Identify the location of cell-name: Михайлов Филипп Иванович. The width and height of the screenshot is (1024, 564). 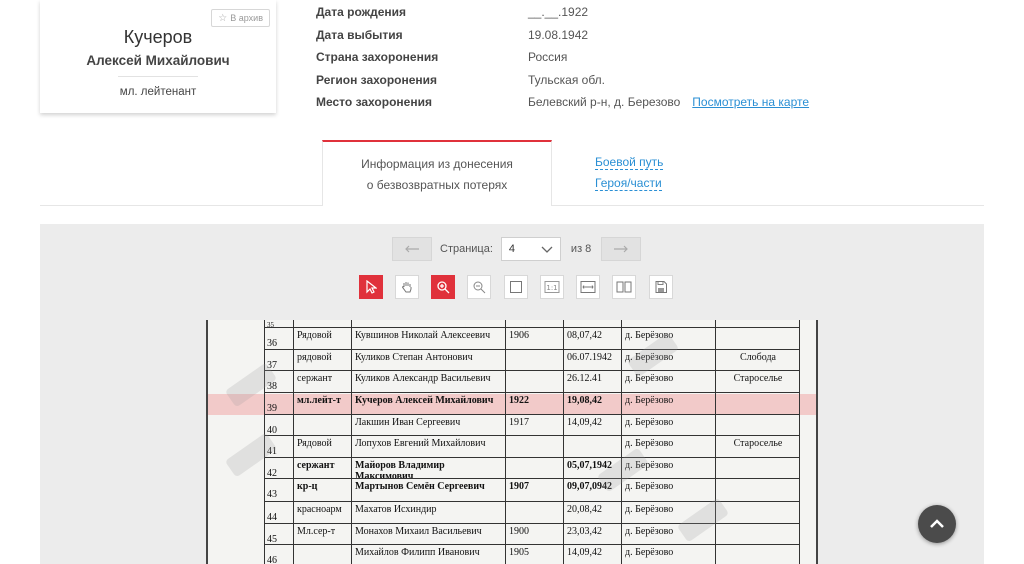
(429, 554).